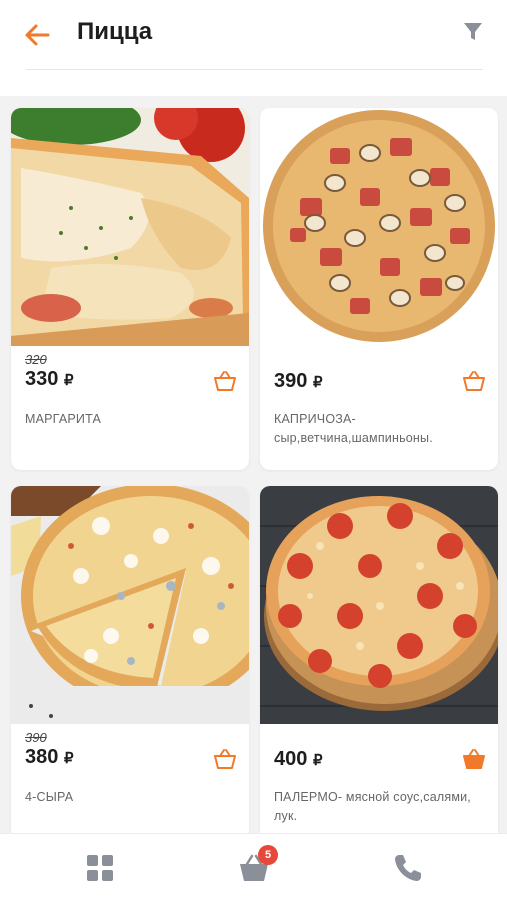  Describe the element at coordinates (474, 759) in the screenshot. I see `basket-filled-icon` at that location.